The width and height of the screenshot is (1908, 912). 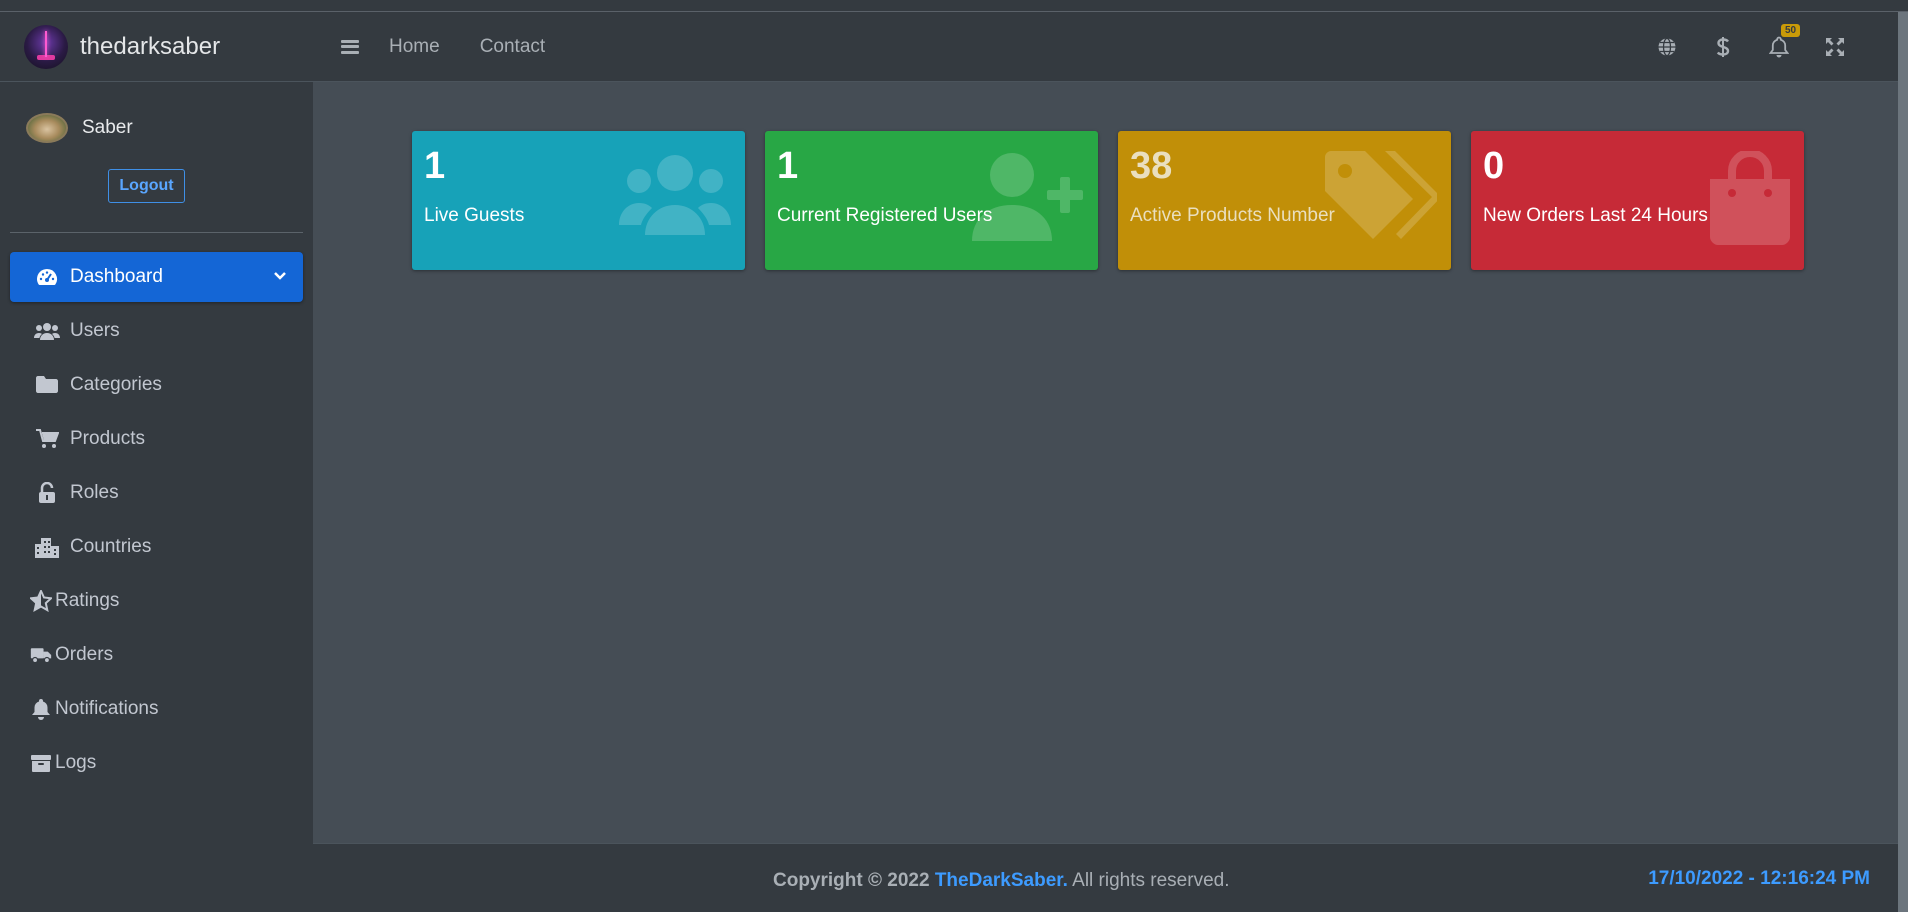 I want to click on user-name: Saber, so click(x=107, y=128).